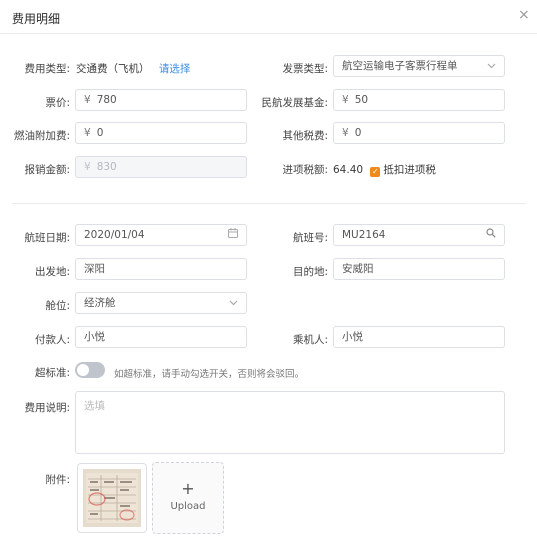 The image size is (537, 555). I want to click on calendar-icon, so click(233, 235).